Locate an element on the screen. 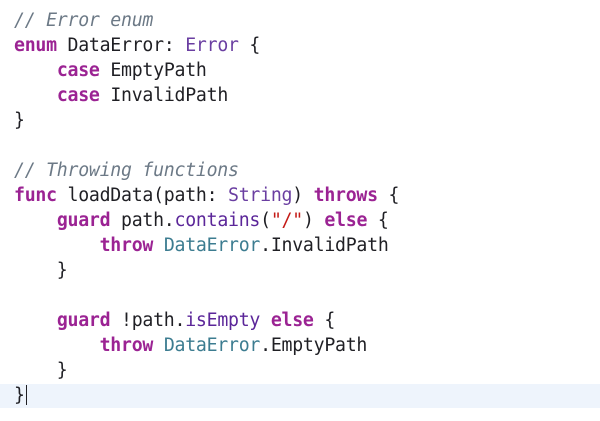  code-token-type: String is located at coordinates (260, 195).